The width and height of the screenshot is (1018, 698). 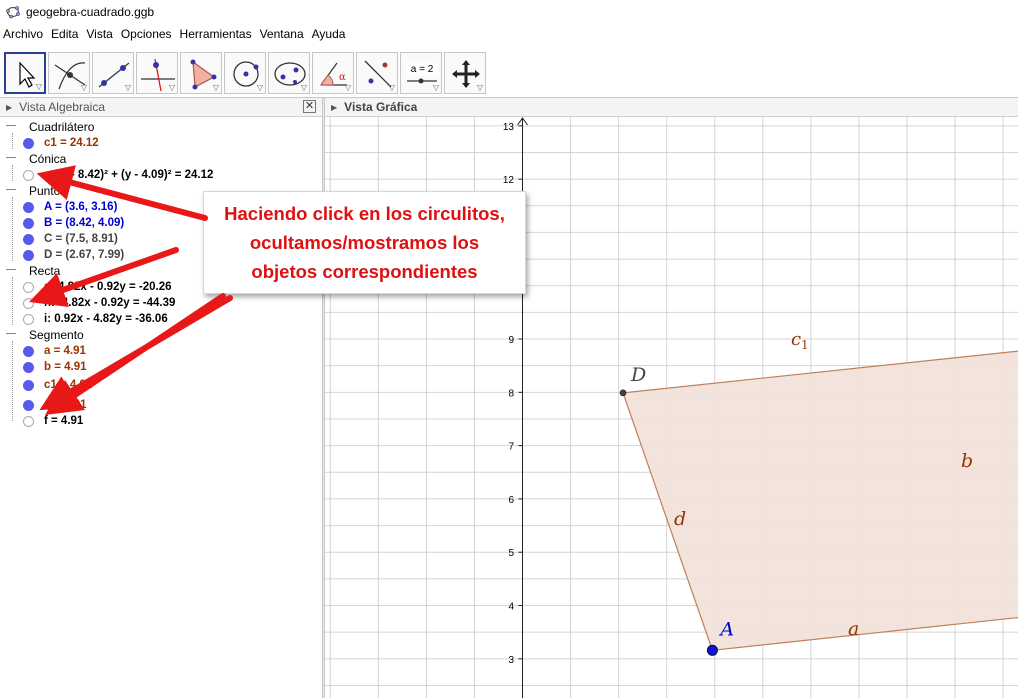 I want to click on menu-archivo: Archivo, so click(x=23, y=34).